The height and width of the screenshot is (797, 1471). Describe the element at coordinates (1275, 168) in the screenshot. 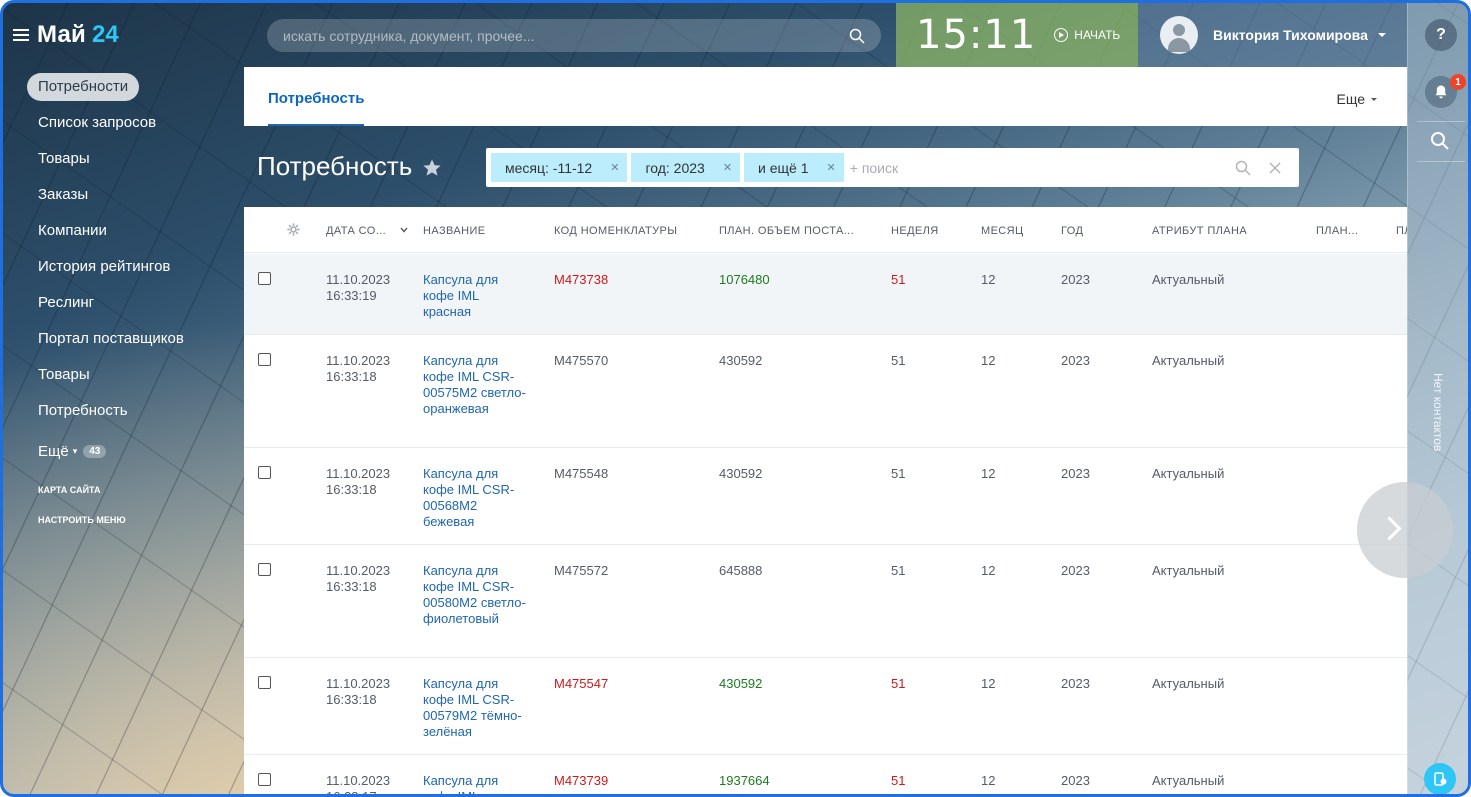

I see `clear-icon` at that location.